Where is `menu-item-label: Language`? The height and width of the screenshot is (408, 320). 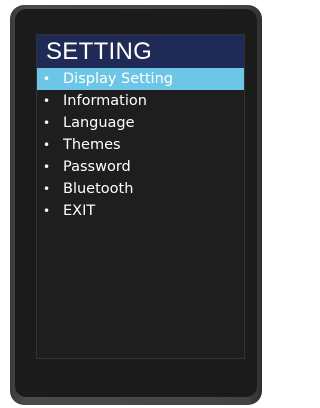 menu-item-label: Language is located at coordinates (99, 123).